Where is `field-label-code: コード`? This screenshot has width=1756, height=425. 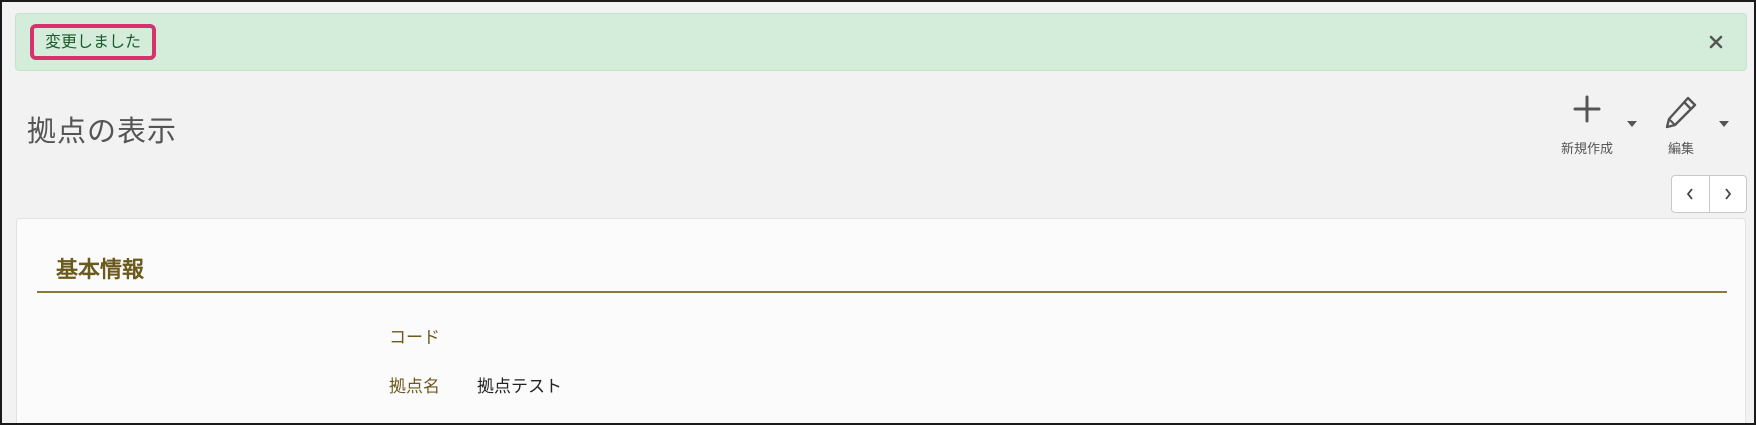
field-label-code: コード is located at coordinates (414, 338).